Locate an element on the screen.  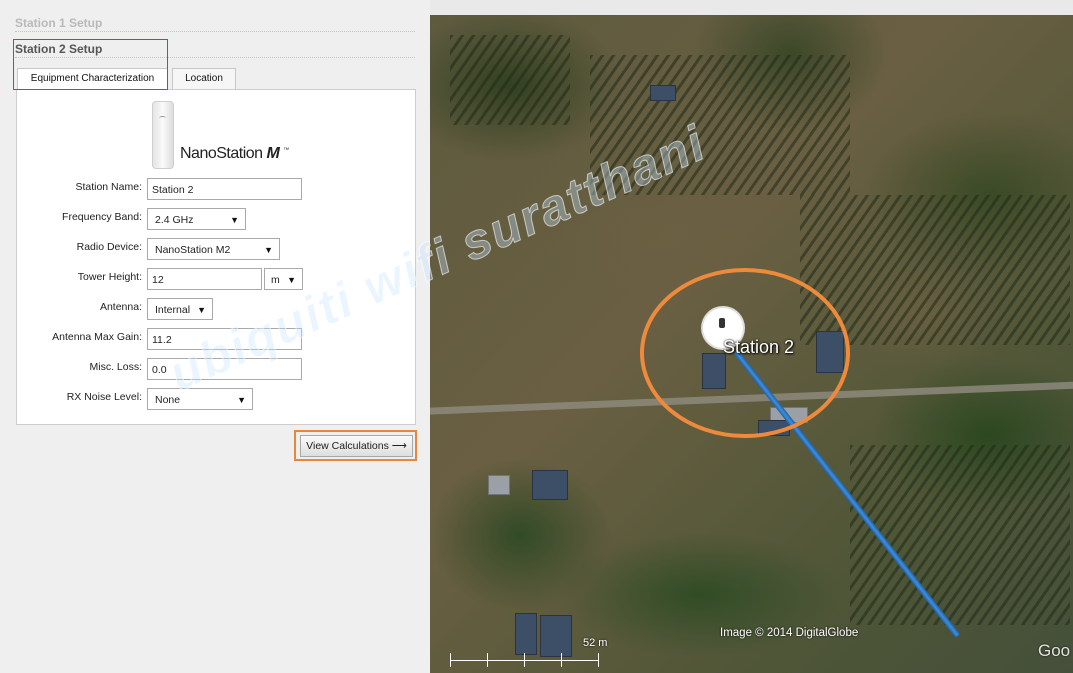
device-logo: NanoStation M ™ is located at coordinates (234, 154).